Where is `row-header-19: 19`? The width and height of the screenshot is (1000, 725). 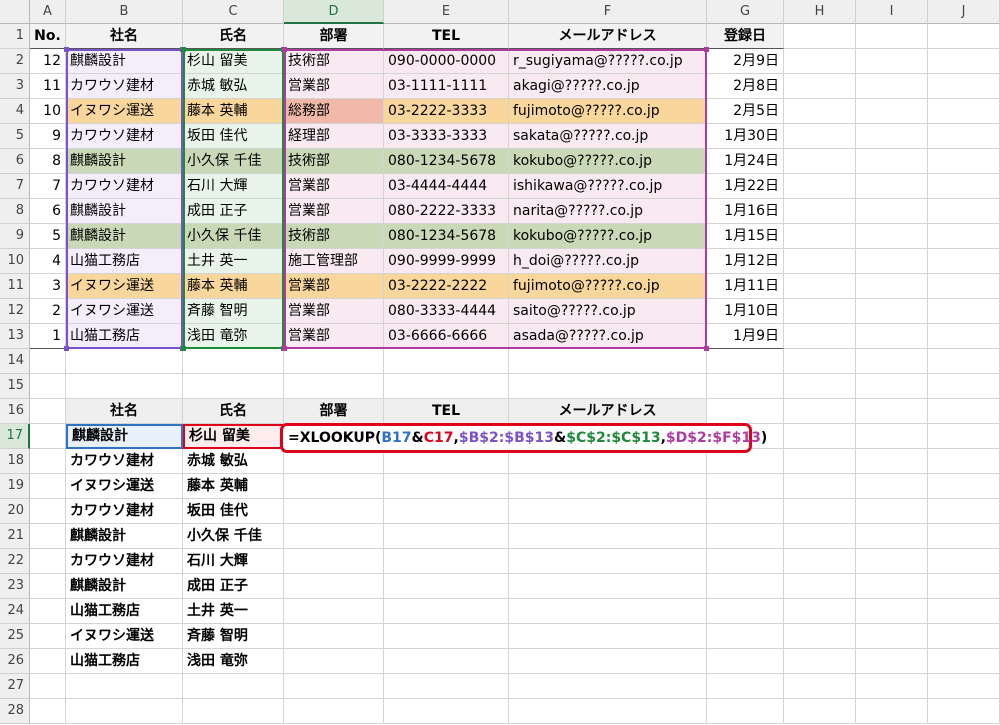
row-header-19: 19 is located at coordinates (15, 486).